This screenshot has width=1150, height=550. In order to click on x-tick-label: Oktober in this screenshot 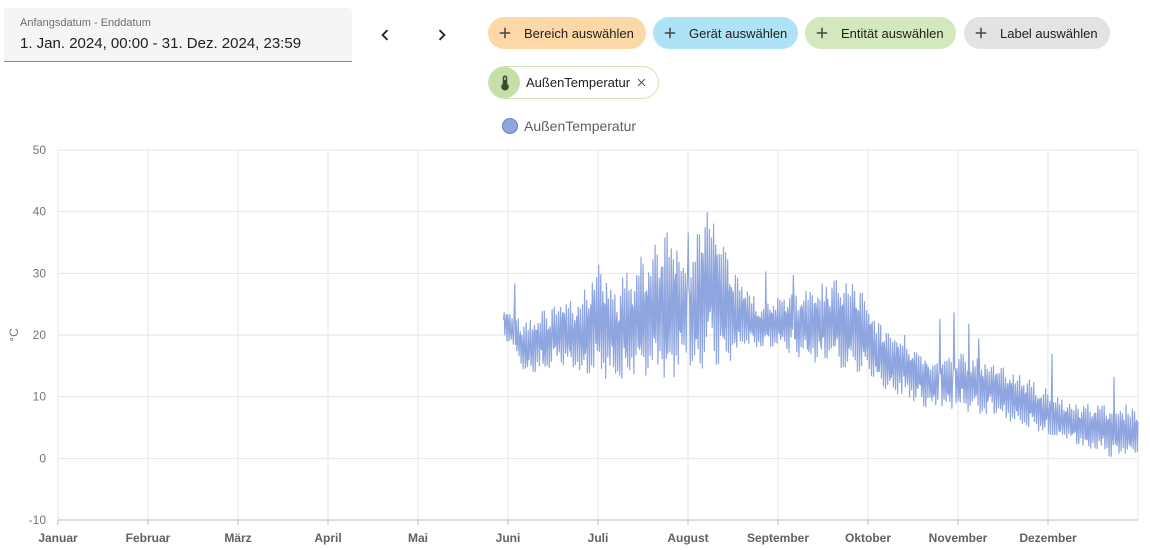, I will do `click(868, 538)`.